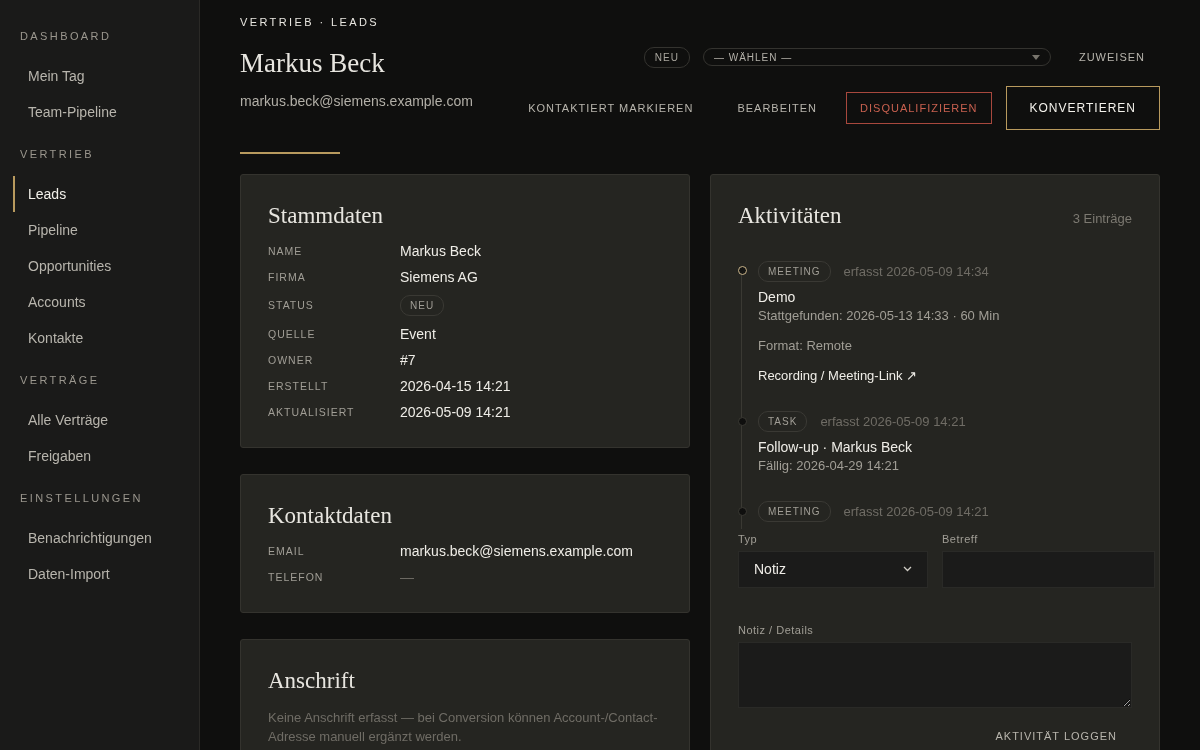 This screenshot has width=1200, height=750. Describe the element at coordinates (45, 230) in the screenshot. I see `sidebar-item: Pipeline` at that location.